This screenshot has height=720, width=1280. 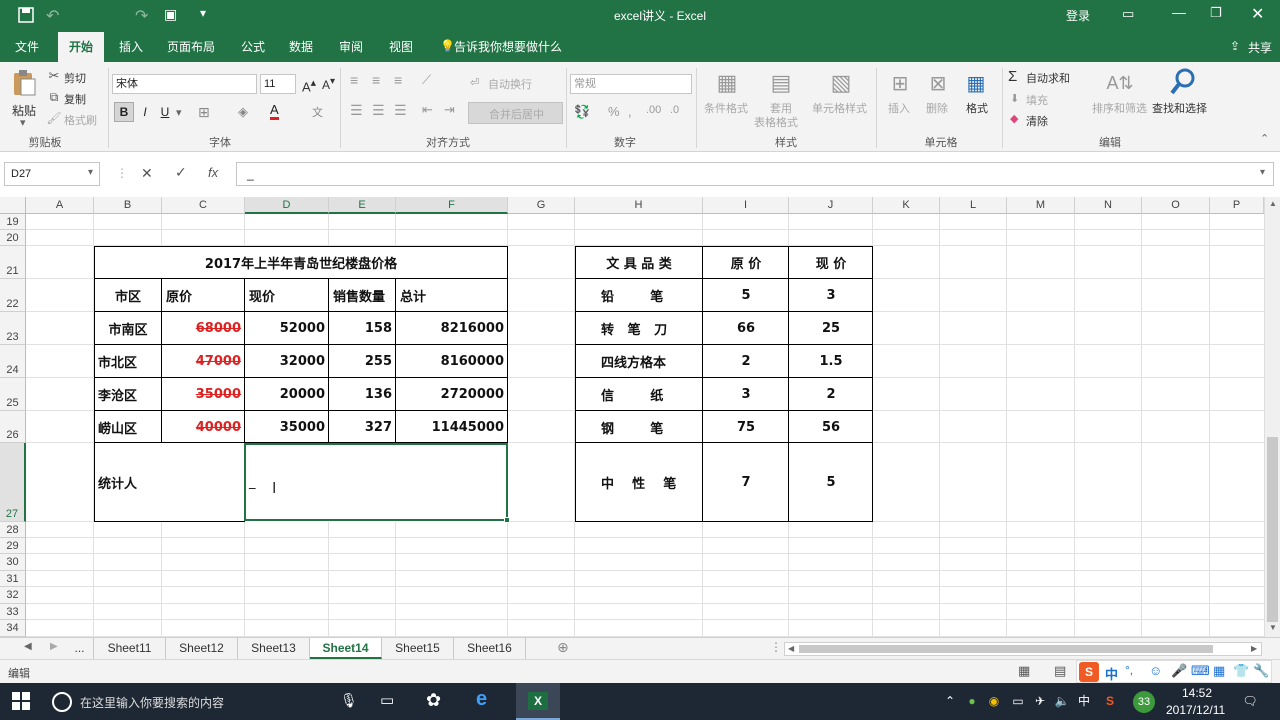 What do you see at coordinates (899, 108) in the screenshot?
I see `insert-cells-button: 插入` at bounding box center [899, 108].